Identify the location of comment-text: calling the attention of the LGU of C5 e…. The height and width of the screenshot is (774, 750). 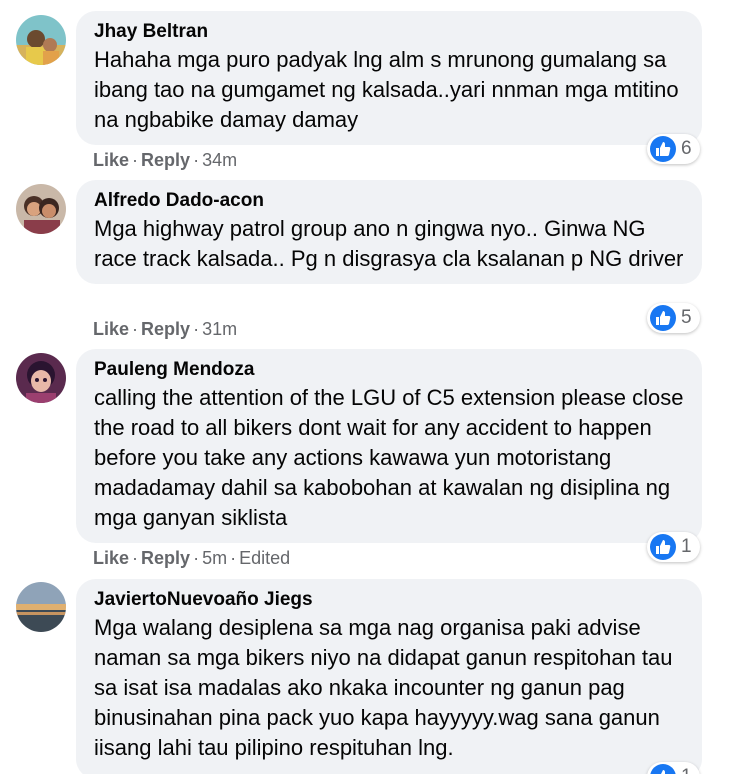
(389, 457).